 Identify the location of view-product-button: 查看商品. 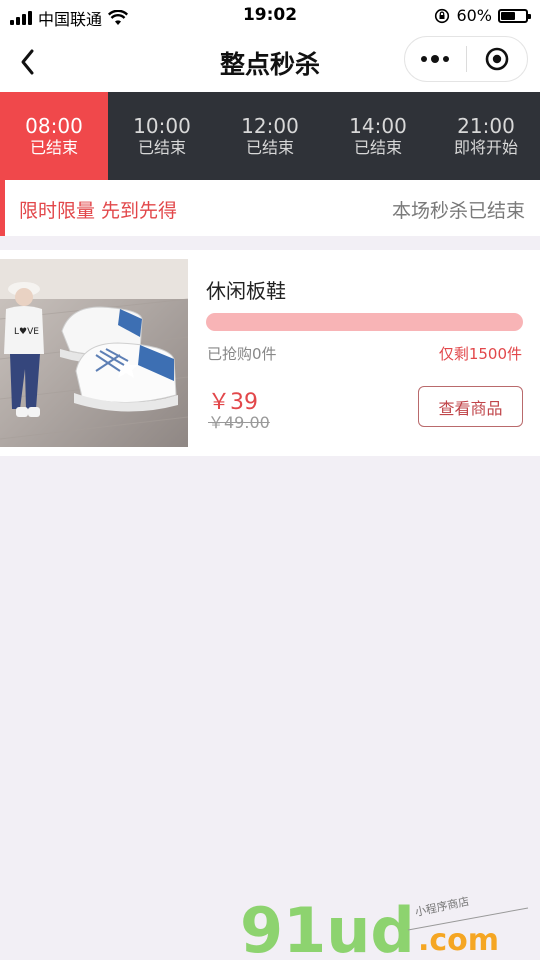
(470, 406).